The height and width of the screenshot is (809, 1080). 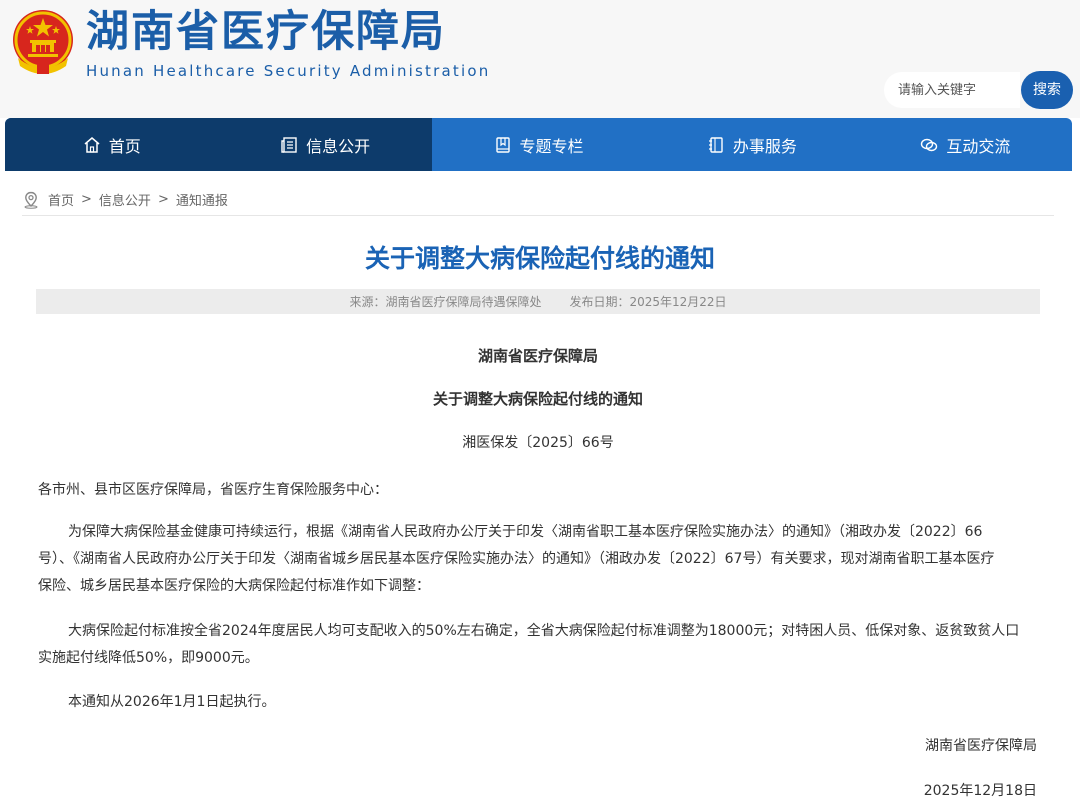 What do you see at coordinates (980, 791) in the screenshot?
I see `doc-sign-date: 2025年12月18日` at bounding box center [980, 791].